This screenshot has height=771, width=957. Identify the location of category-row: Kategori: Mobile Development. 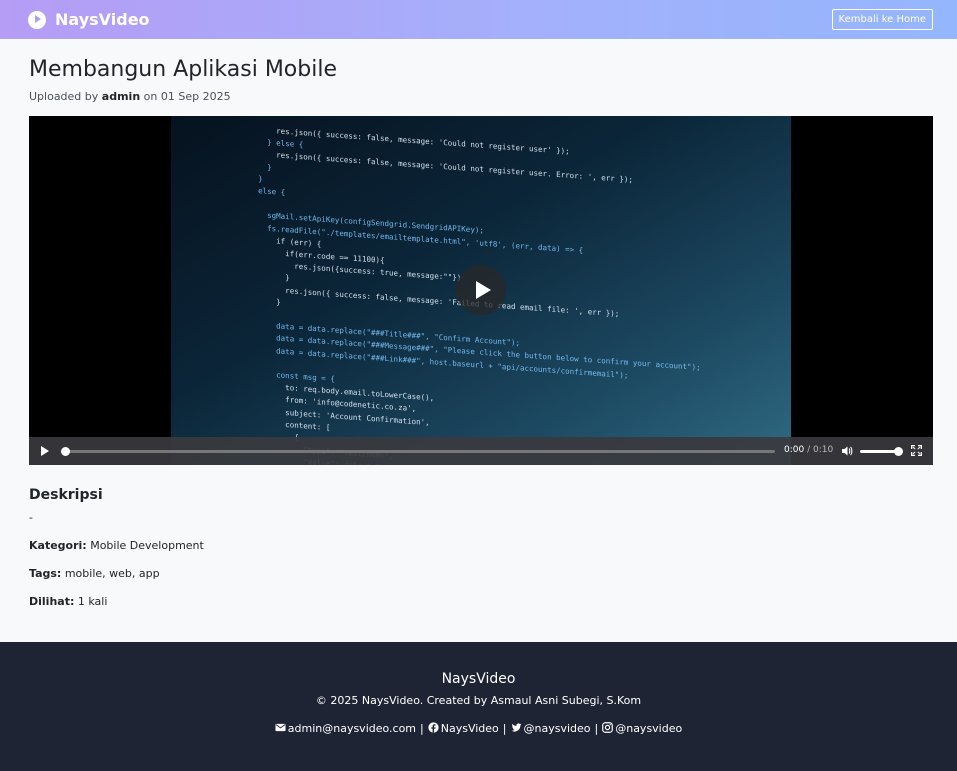
(116, 545).